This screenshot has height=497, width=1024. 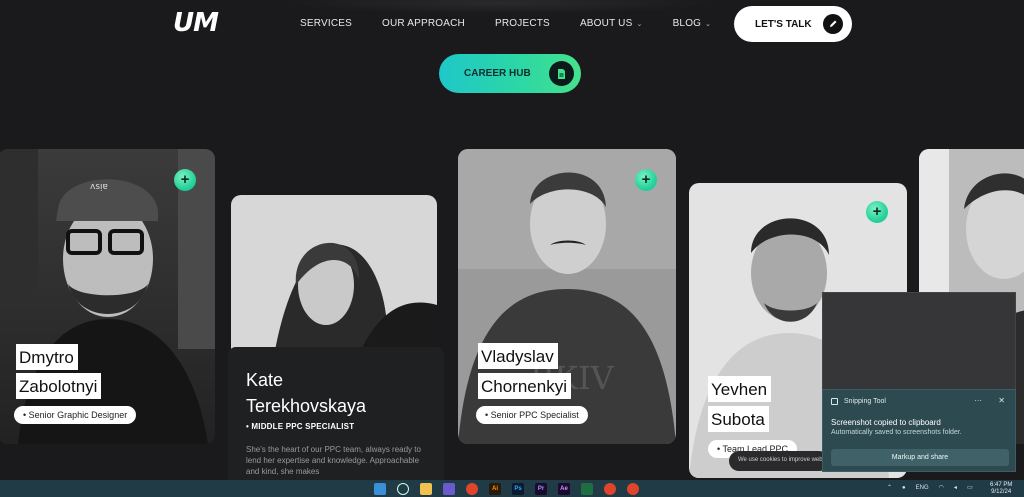 What do you see at coordinates (532, 415) in the screenshot?
I see `member-role: • Senior PPC Specialist` at bounding box center [532, 415].